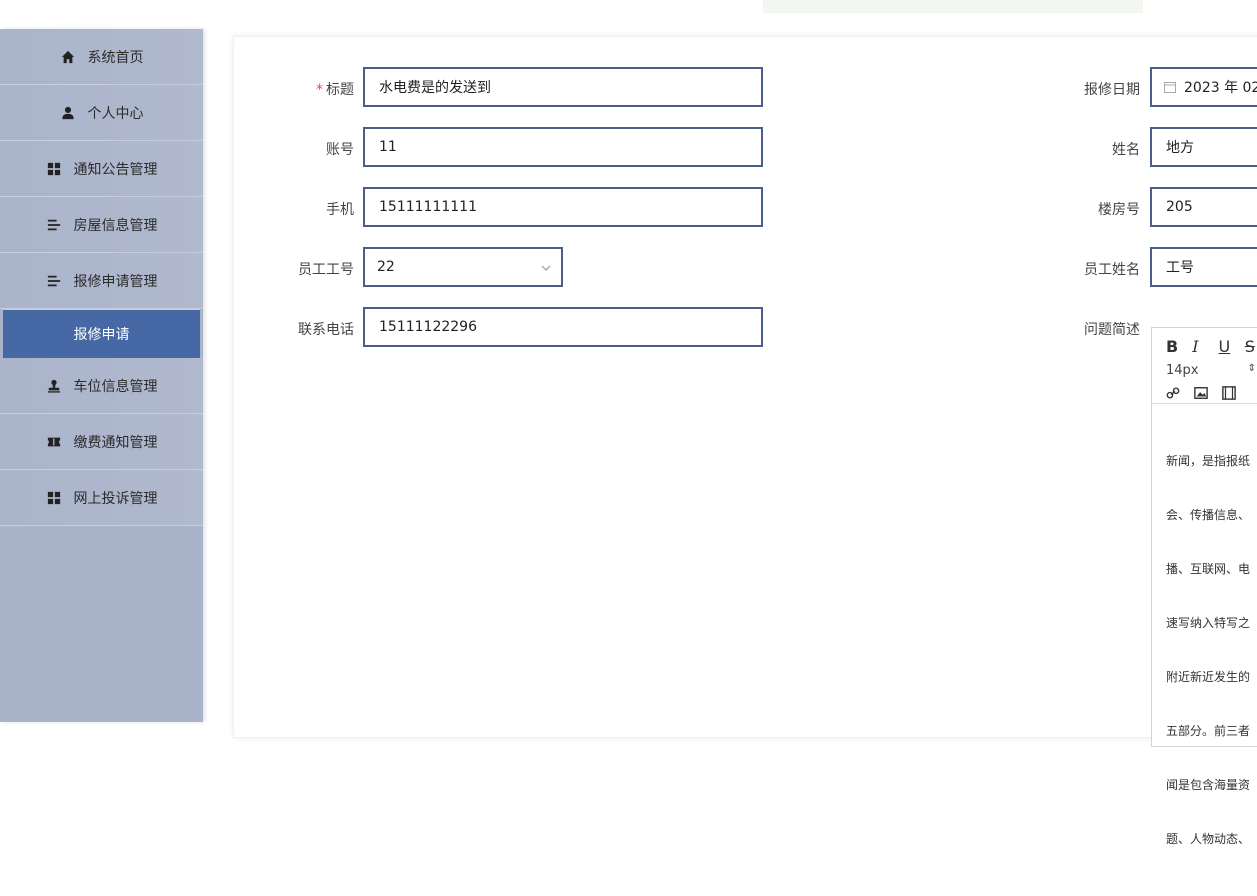  I want to click on calendar-icon, so click(1170, 87).